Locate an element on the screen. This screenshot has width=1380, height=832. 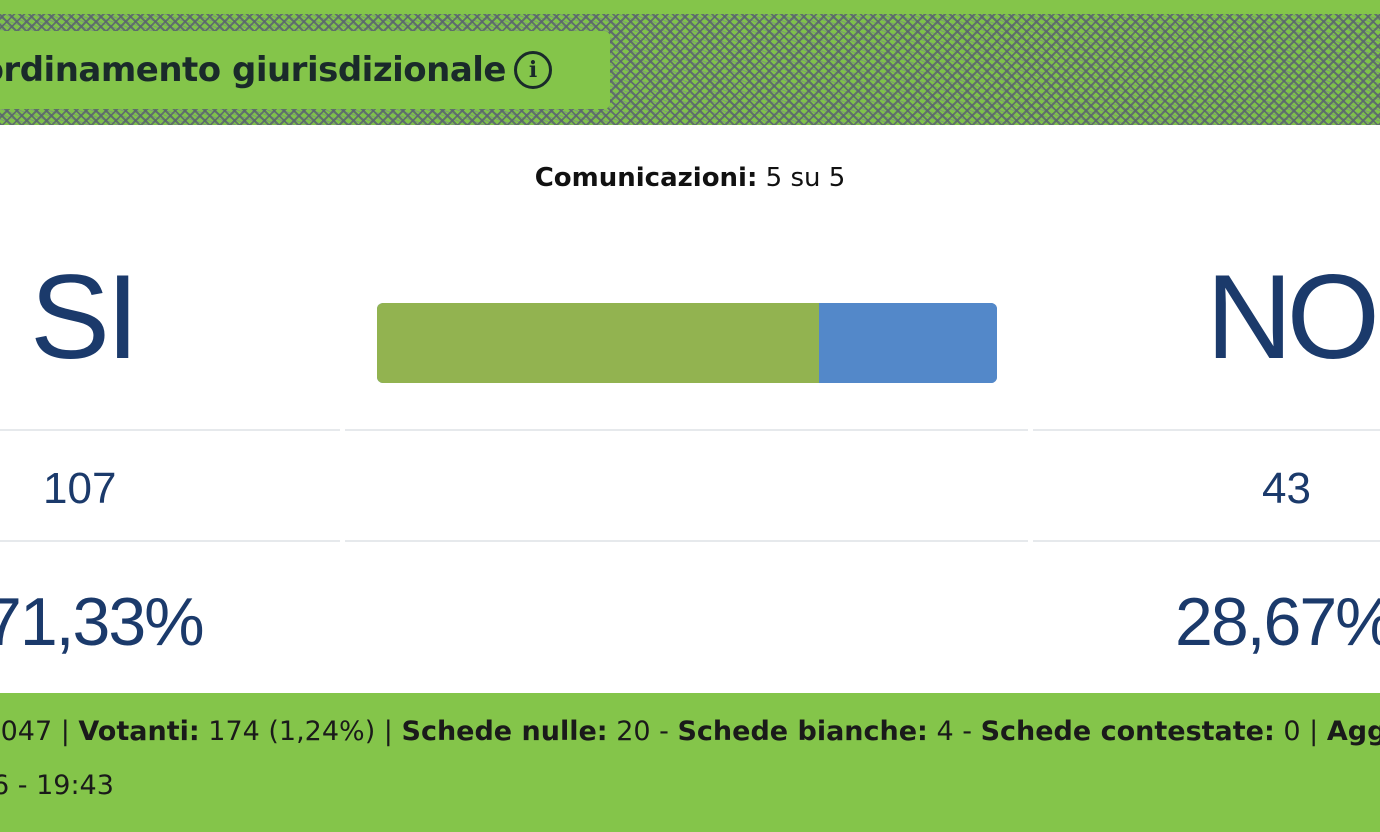
votanti-value: 174 (1,24%) | is located at coordinates (300, 731).